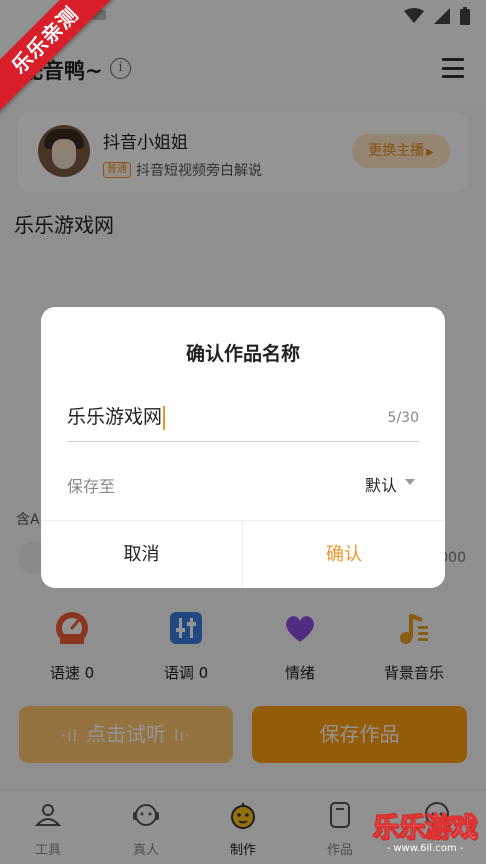 The image size is (486, 864). I want to click on cancel-button: 取消, so click(141, 554).